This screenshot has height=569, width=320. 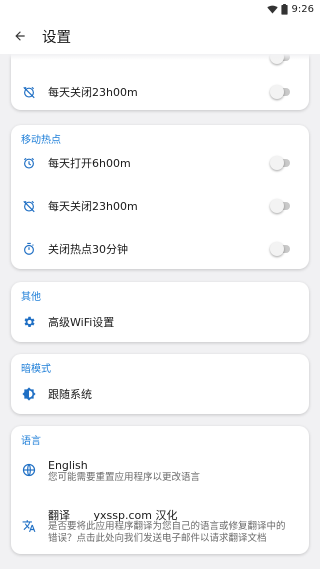 I want to click on setting-row-close-hotspot: 关闭热点30分钟, so click(x=160, y=249).